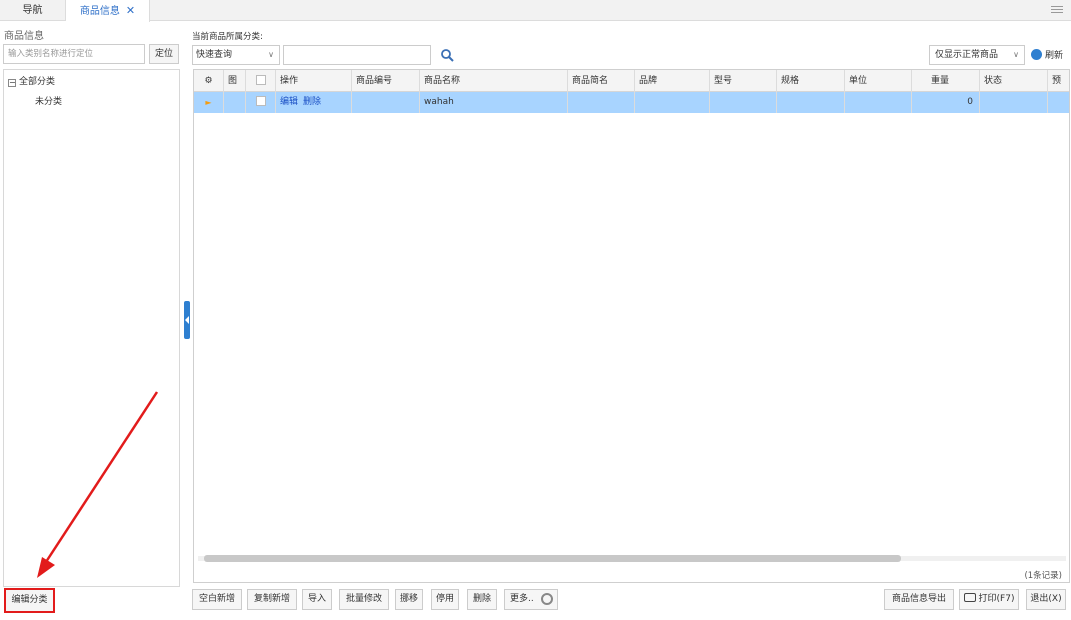 This screenshot has height=620, width=1071. What do you see at coordinates (447, 55) in the screenshot?
I see `search-icon` at bounding box center [447, 55].